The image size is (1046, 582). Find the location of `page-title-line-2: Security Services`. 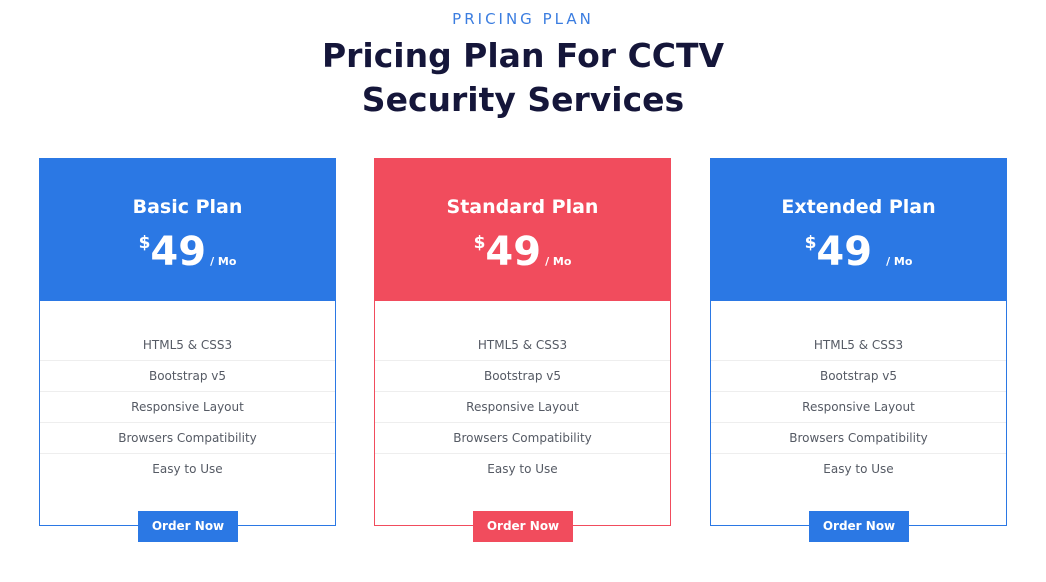

page-title-line-2: Security Services is located at coordinates (523, 99).